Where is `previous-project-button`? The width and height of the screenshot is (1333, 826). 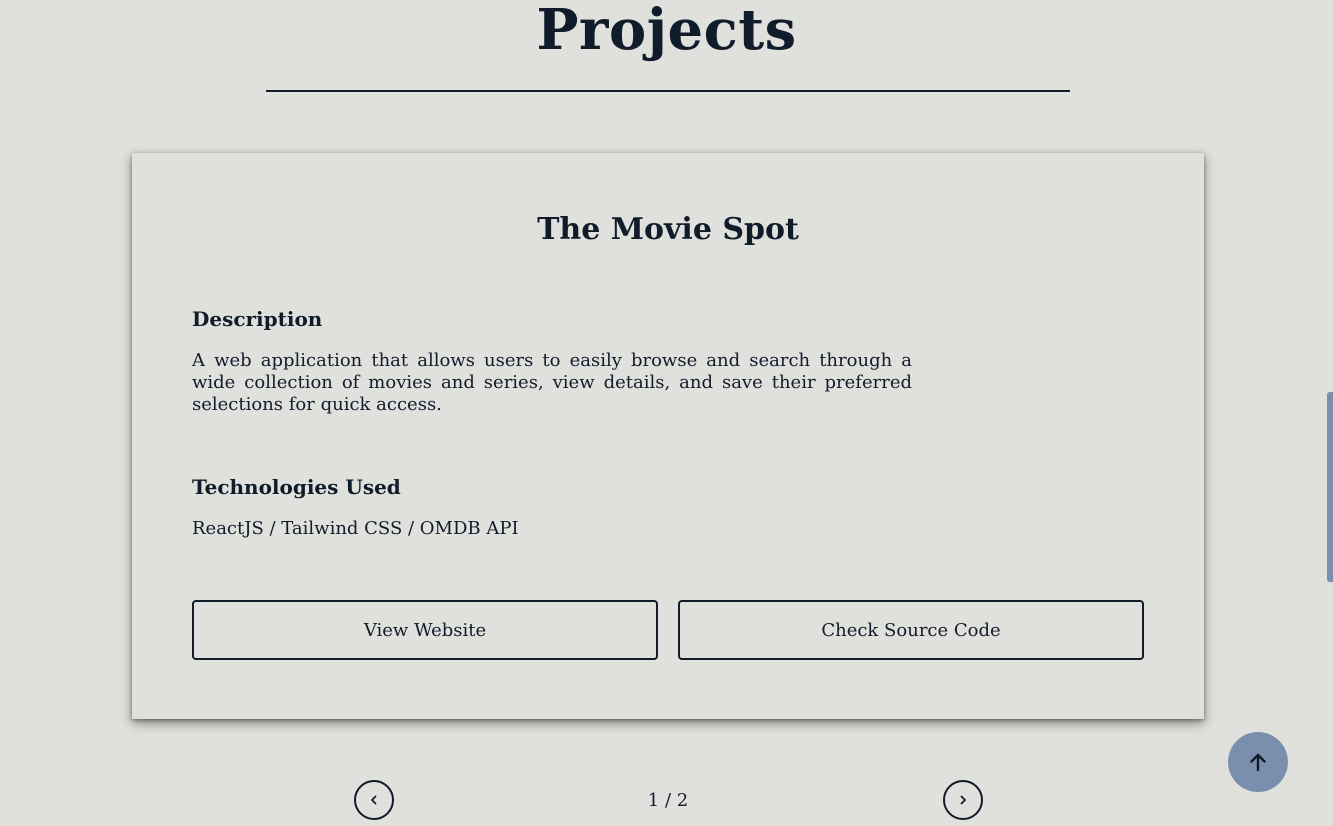 previous-project-button is located at coordinates (374, 800).